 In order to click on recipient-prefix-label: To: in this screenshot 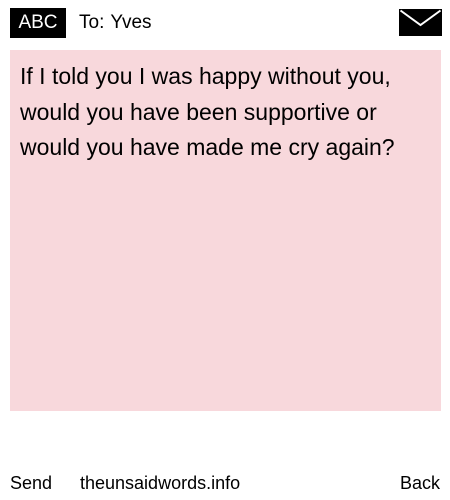, I will do `click(92, 22)`.